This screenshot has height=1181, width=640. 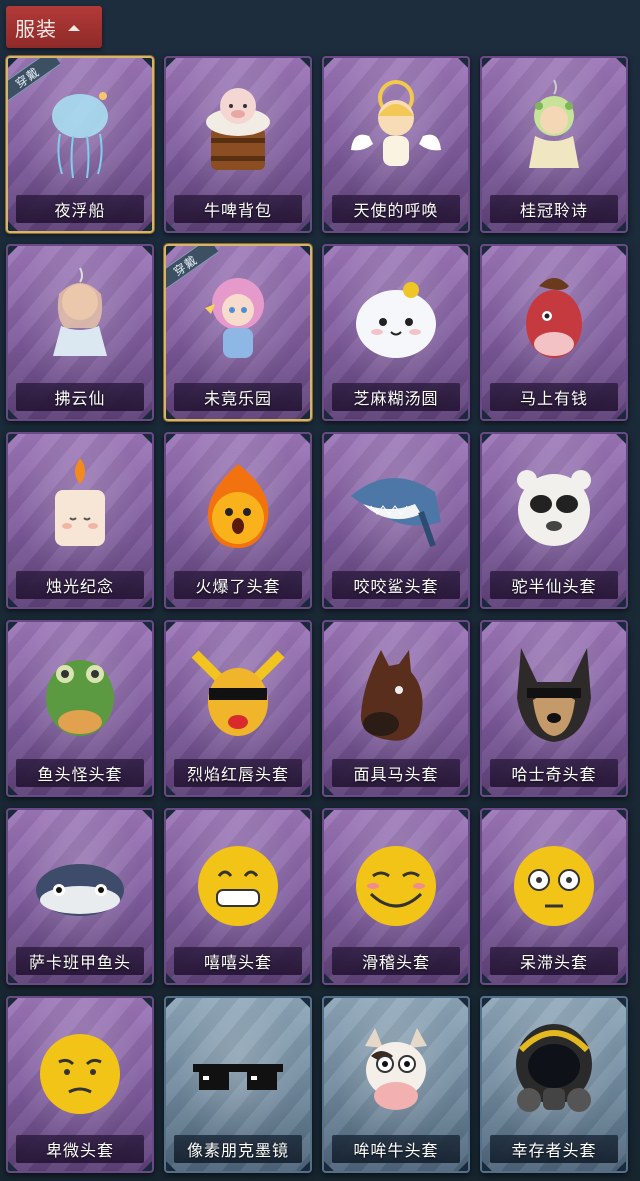 What do you see at coordinates (554, 1150) in the screenshot?
I see `item-name: 幸存者头套` at bounding box center [554, 1150].